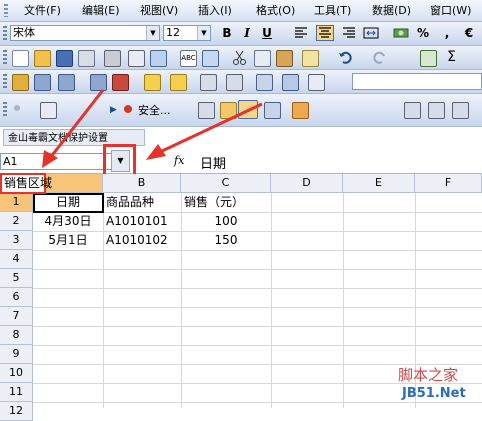 The width and height of the screenshot is (482, 421). I want to click on arrow-head, so click(156, 152).